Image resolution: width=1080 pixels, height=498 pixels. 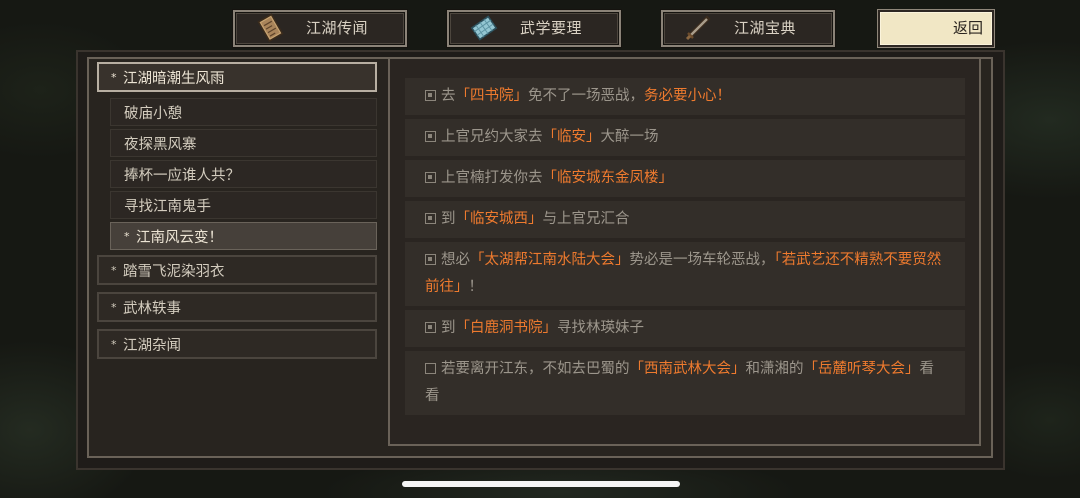 I want to click on tab-label: 江湖传闻, so click(x=337, y=28).